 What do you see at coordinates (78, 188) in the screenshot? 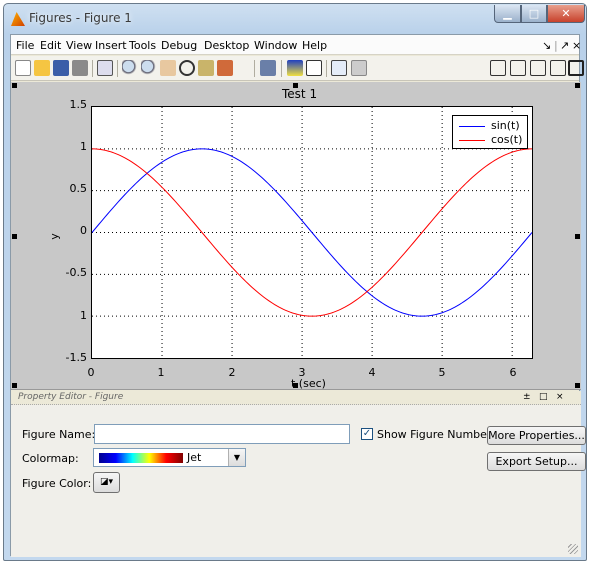
I see `y-tick-label: 0.5` at bounding box center [78, 188].